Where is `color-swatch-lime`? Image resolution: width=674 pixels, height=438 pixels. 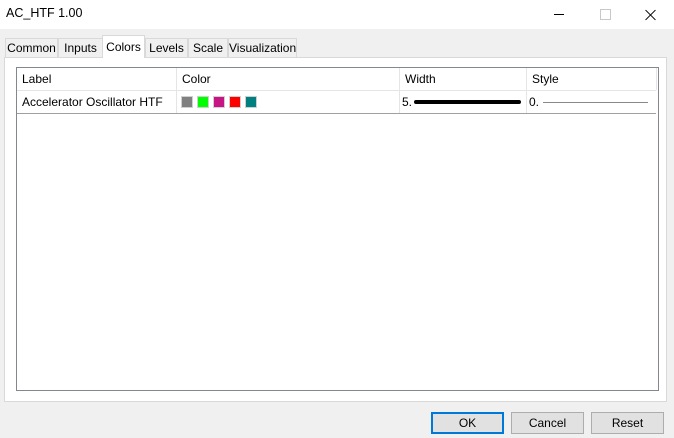 color-swatch-lime is located at coordinates (203, 102).